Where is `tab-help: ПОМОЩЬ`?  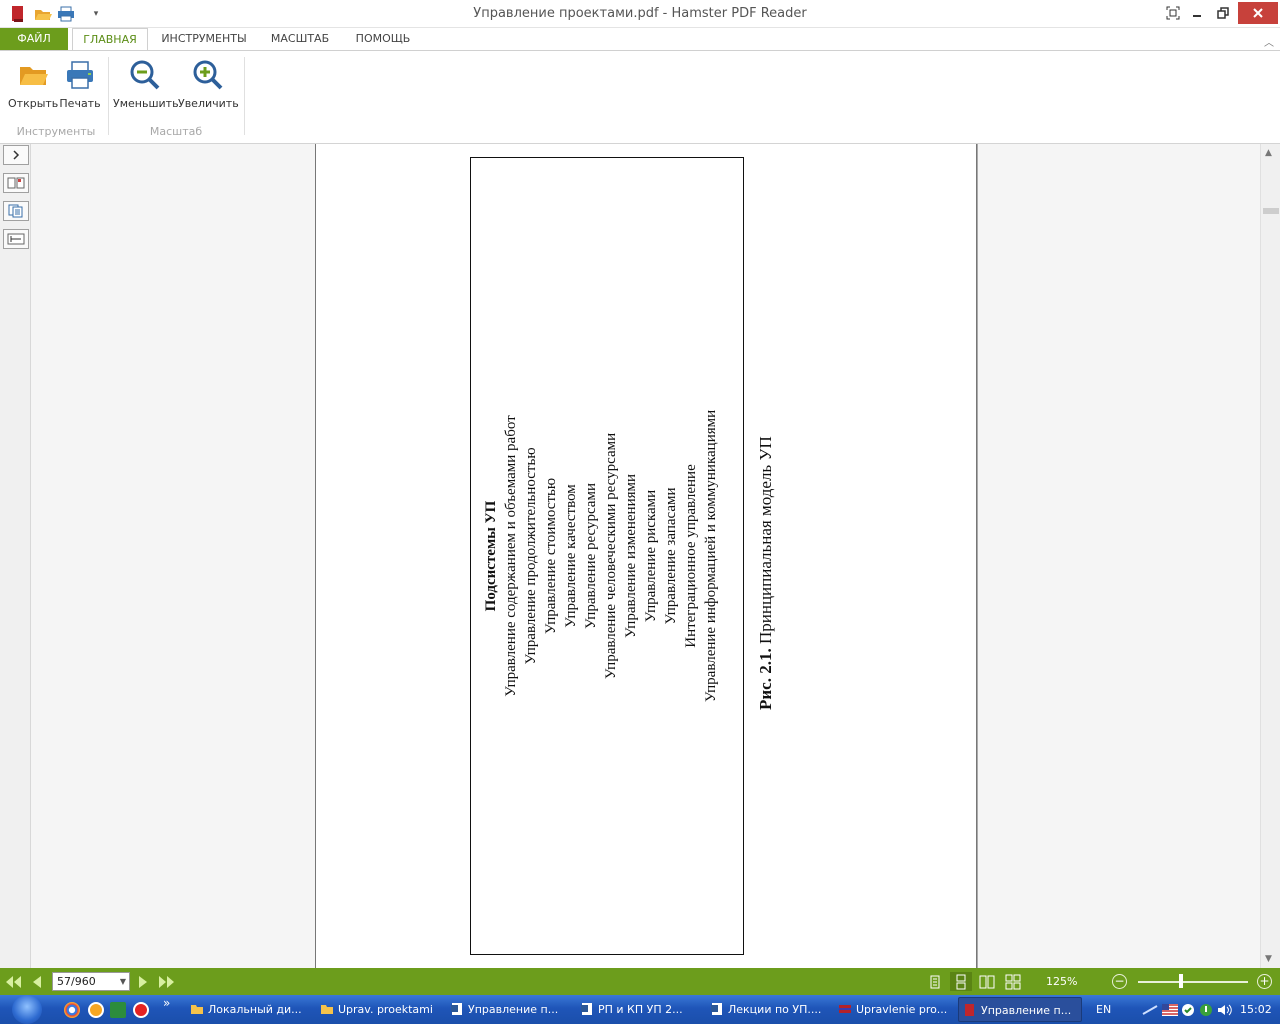
tab-help: ПОМОЩЬ is located at coordinates (383, 39).